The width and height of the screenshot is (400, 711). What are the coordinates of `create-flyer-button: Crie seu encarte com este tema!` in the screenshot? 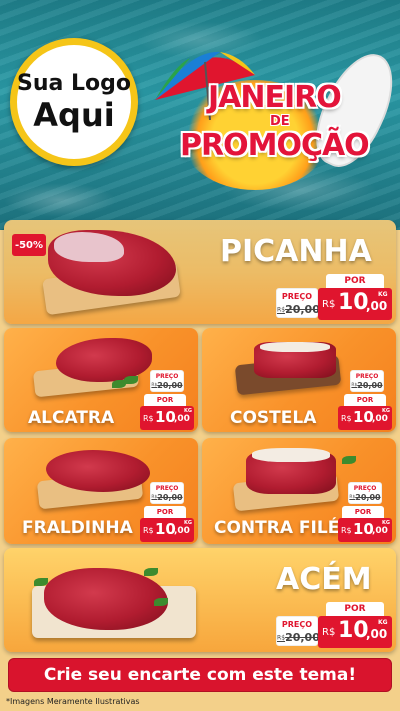 It's located at (200, 675).